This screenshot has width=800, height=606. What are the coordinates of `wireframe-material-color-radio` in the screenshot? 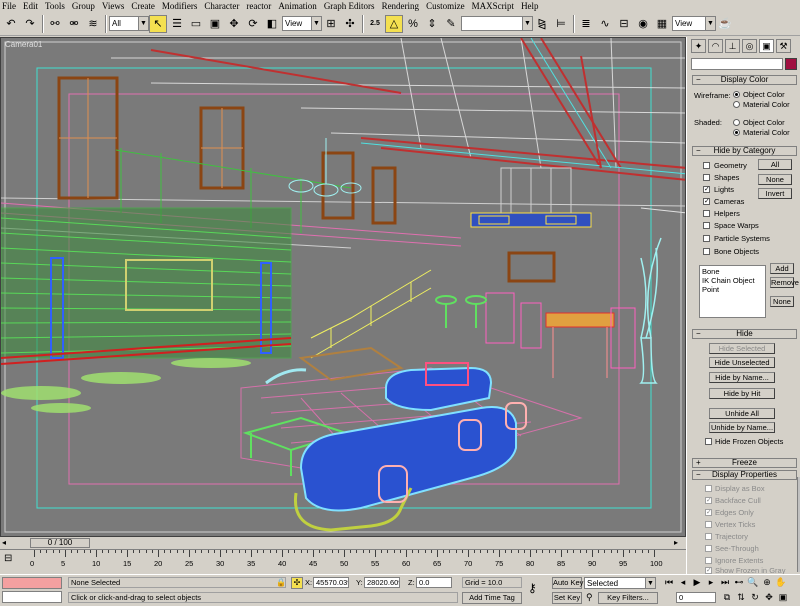 It's located at (736, 104).